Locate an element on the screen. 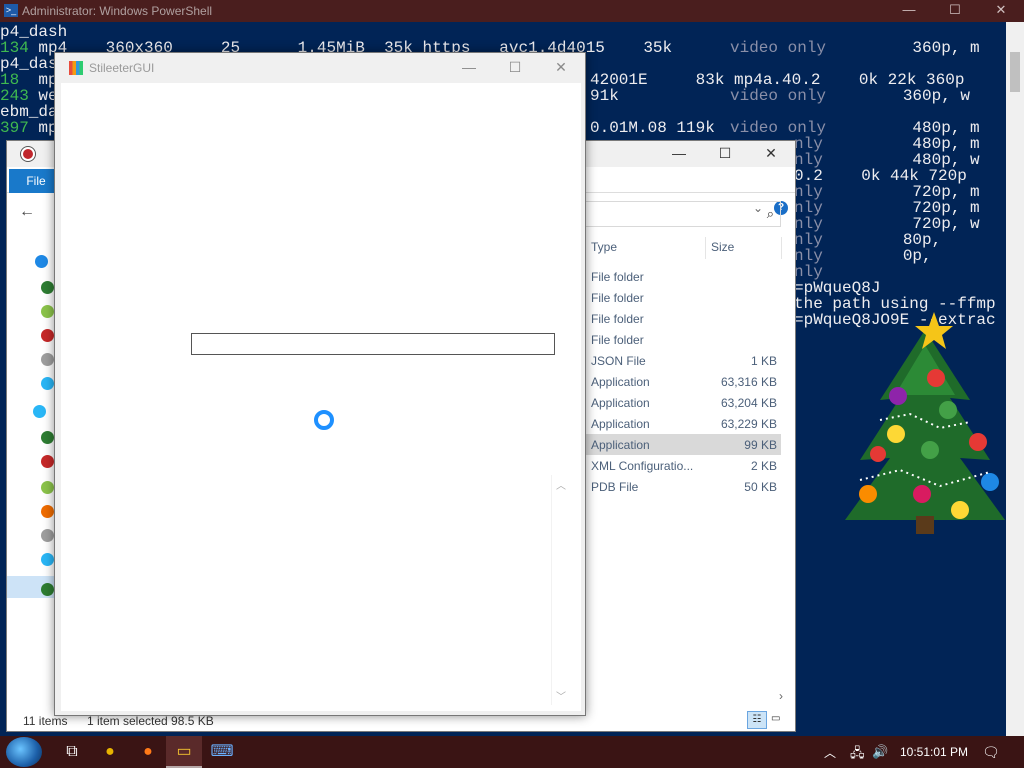  console-line: p4_dash is located at coordinates (34, 32).